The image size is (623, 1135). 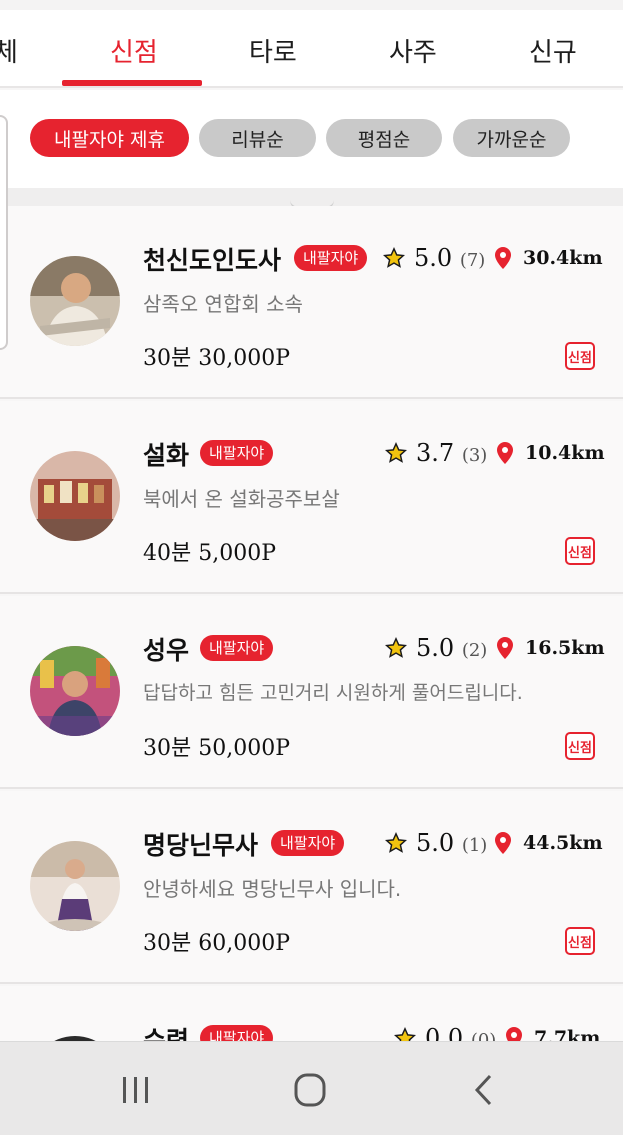 What do you see at coordinates (134, 50) in the screenshot?
I see `tab-shinjeom: 신점` at bounding box center [134, 50].